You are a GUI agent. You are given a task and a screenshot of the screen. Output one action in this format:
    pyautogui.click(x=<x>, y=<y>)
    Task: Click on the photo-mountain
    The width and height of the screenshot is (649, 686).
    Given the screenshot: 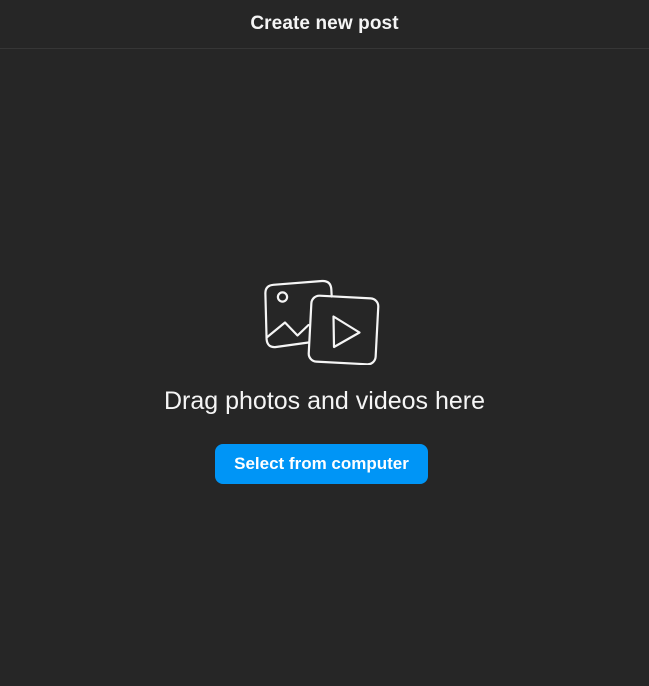 What is the action you would take?
    pyautogui.click(x=288, y=330)
    